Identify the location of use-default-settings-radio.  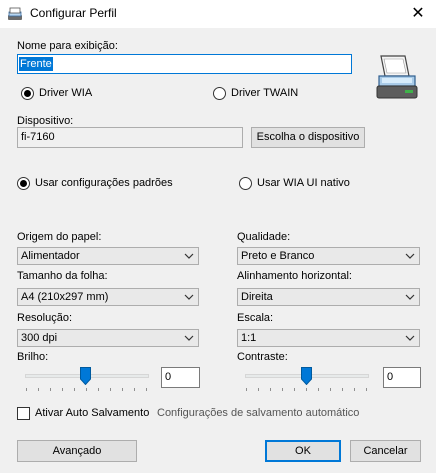
(23, 183).